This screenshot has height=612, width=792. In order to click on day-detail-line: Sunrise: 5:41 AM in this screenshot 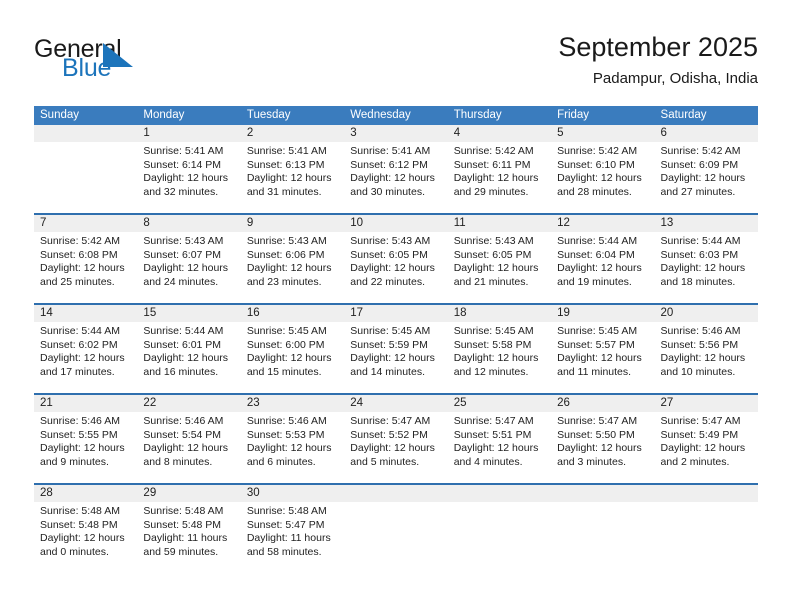, I will do `click(183, 151)`.